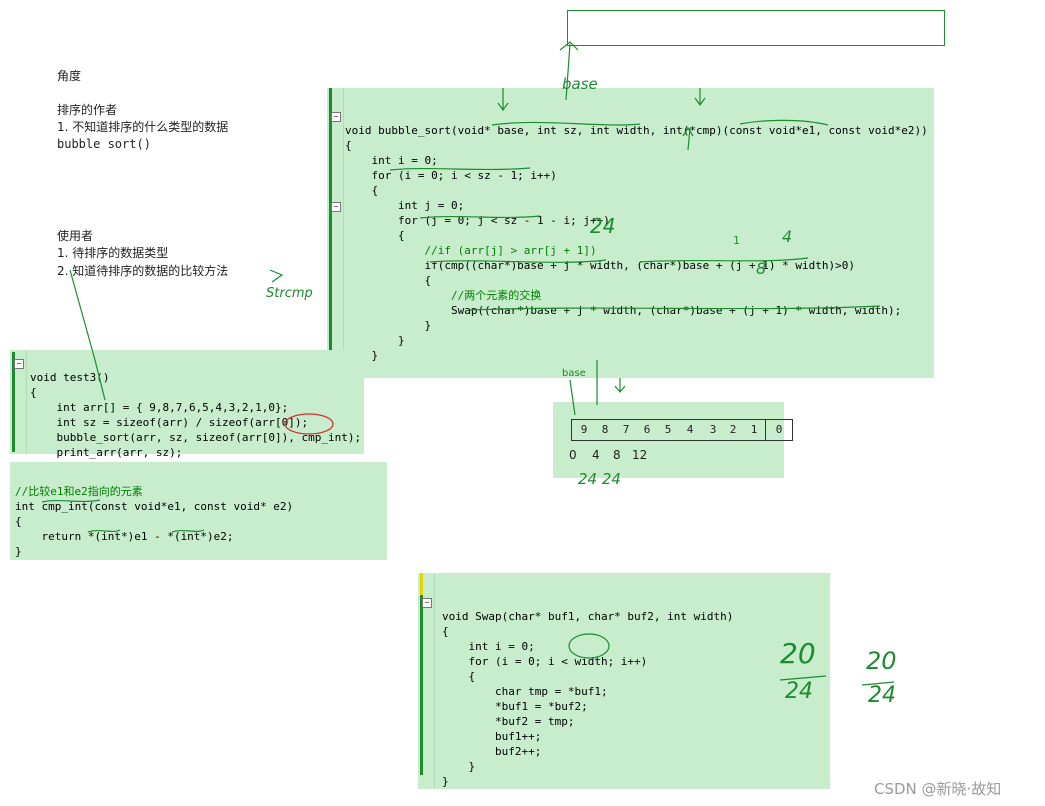 This screenshot has height=806, width=1045. I want to click on array-diagram-panel: 9 8 7 6 5 4 3 2 1 0 0 4 8 12, so click(673, 440).